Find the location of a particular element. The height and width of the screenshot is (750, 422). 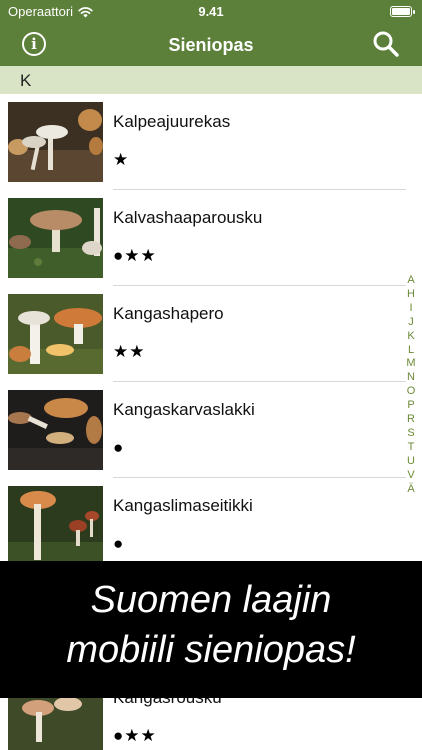

item-name: Kalpeajuurekas is located at coordinates (172, 121).